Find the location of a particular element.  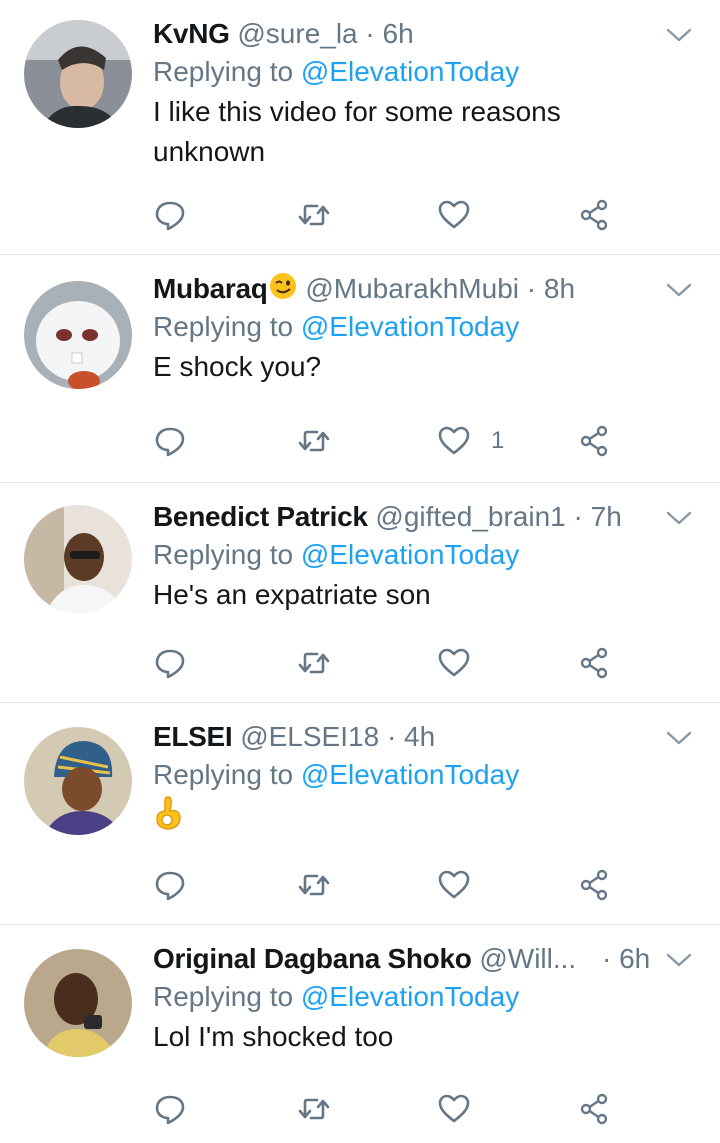

ok-hand-emoji is located at coordinates (168, 818).